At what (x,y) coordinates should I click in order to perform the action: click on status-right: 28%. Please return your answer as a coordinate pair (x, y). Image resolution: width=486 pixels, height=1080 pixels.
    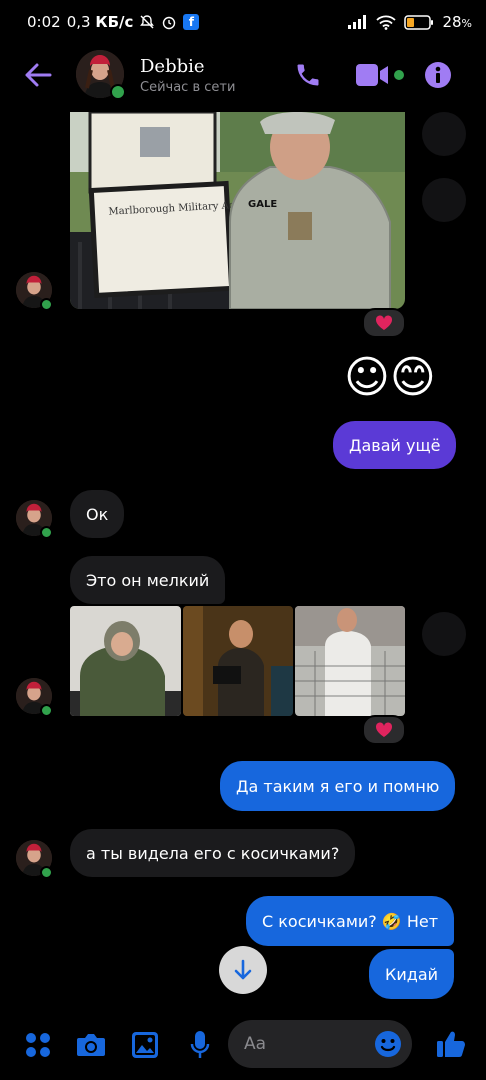
    Looking at the image, I should click on (410, 22).